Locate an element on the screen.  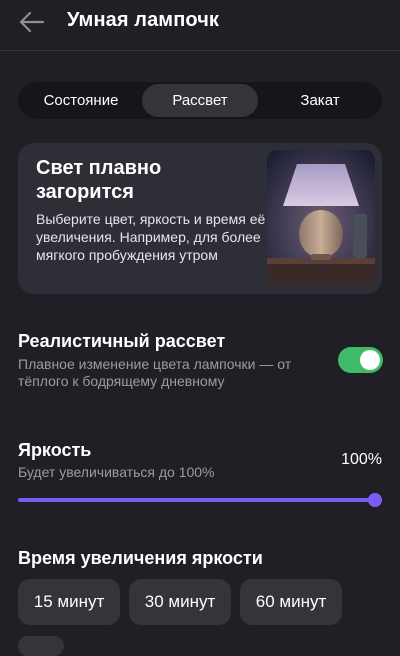
app-header: Умная лампочк is located at coordinates (200, 25).